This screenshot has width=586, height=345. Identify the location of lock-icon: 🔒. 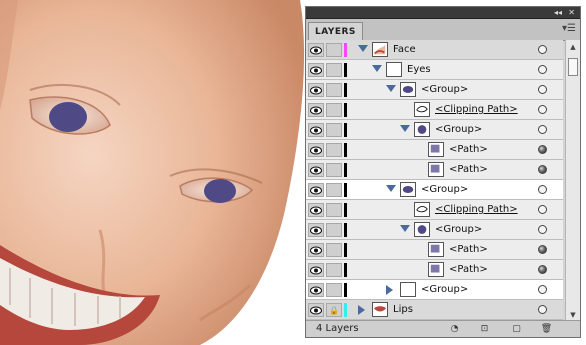
(334, 310).